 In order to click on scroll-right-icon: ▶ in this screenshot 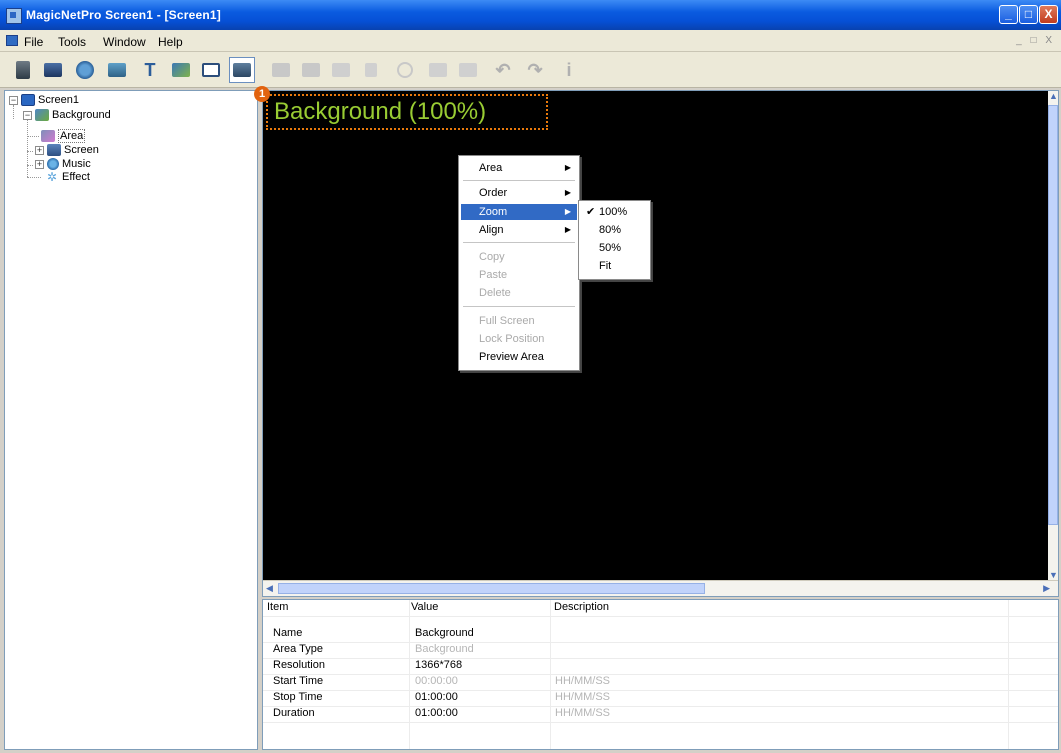, I will do `click(1046, 588)`.